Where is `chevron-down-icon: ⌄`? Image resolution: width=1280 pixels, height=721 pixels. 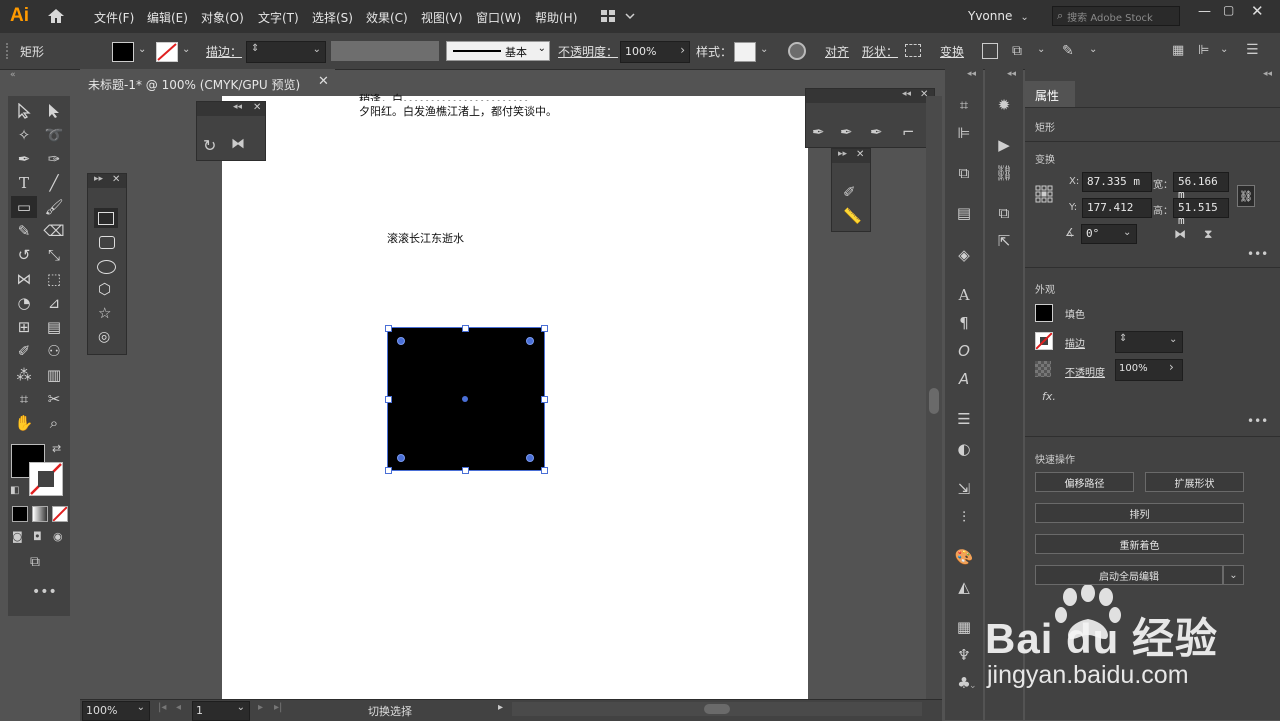 chevron-down-icon: ⌄ is located at coordinates (1127, 232).